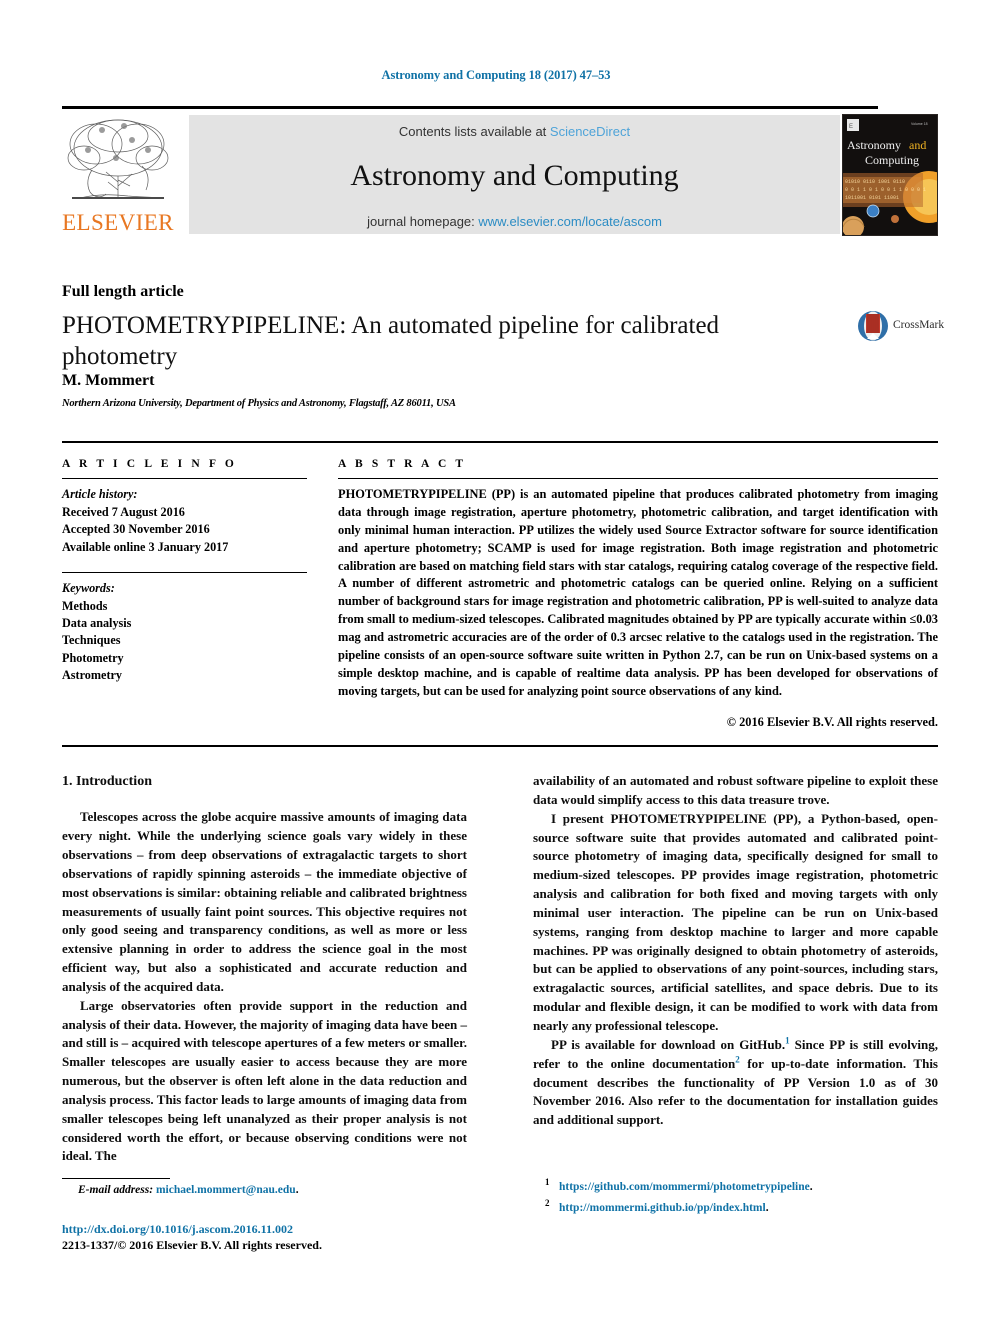 Image resolution: width=992 pixels, height=1323 pixels. What do you see at coordinates (145, 546) in the screenshot?
I see `history-available: Available online 3 January 2017` at bounding box center [145, 546].